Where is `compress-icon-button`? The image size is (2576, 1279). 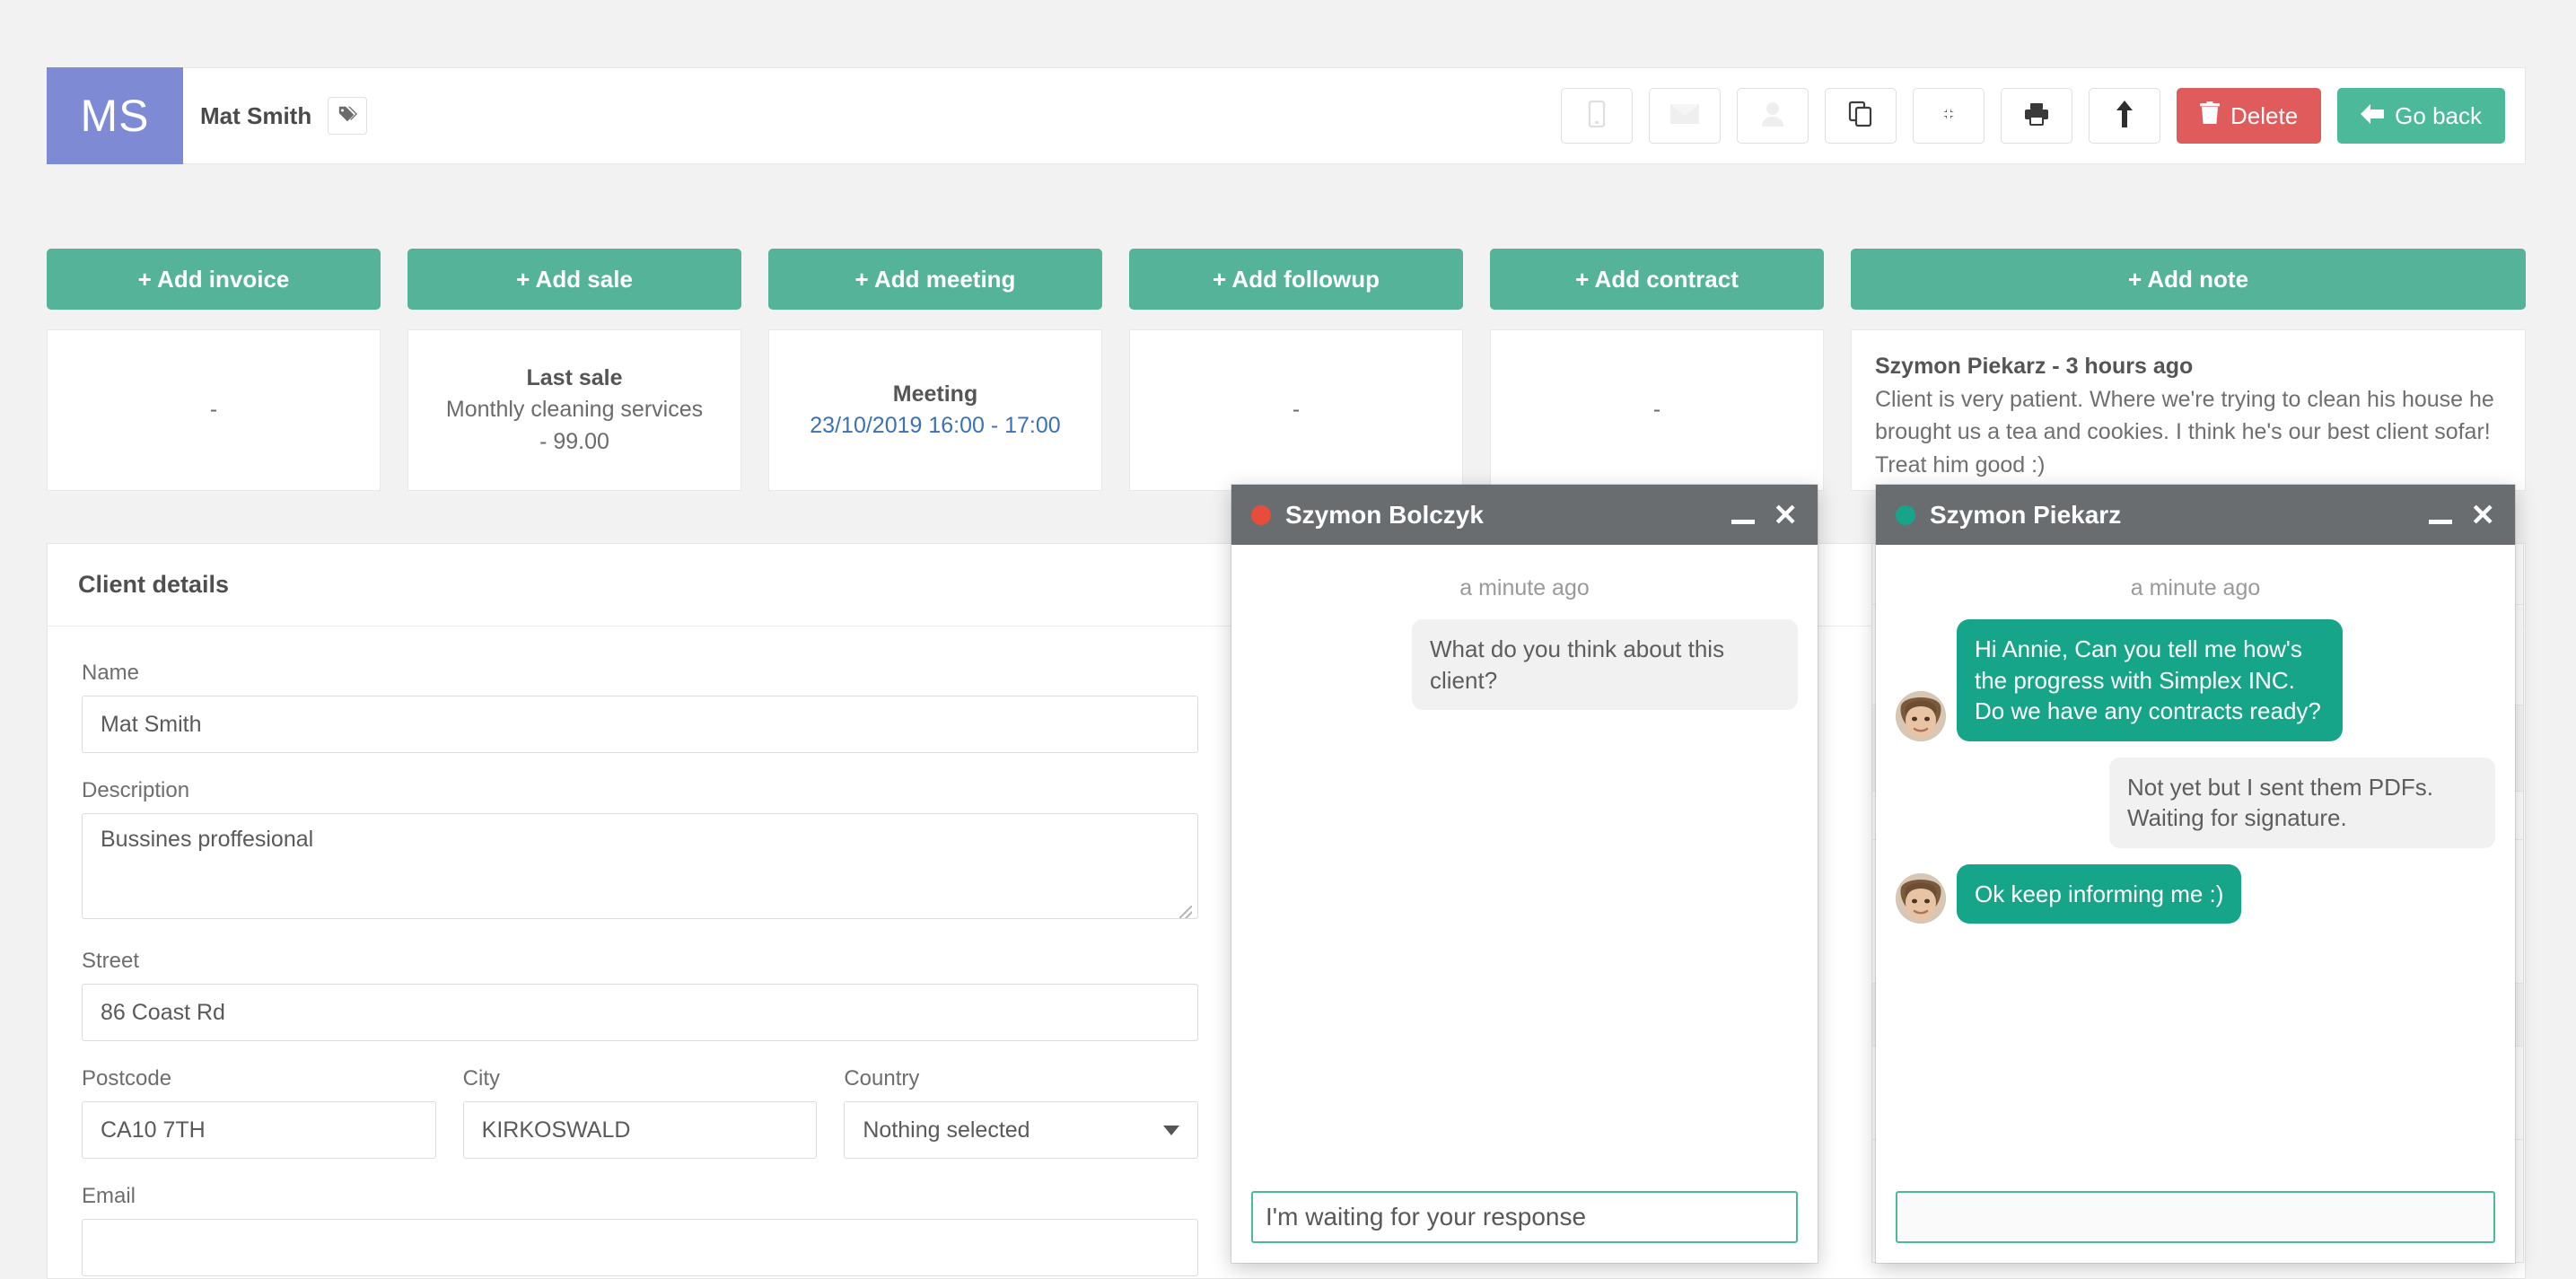
compress-icon-button is located at coordinates (1949, 116).